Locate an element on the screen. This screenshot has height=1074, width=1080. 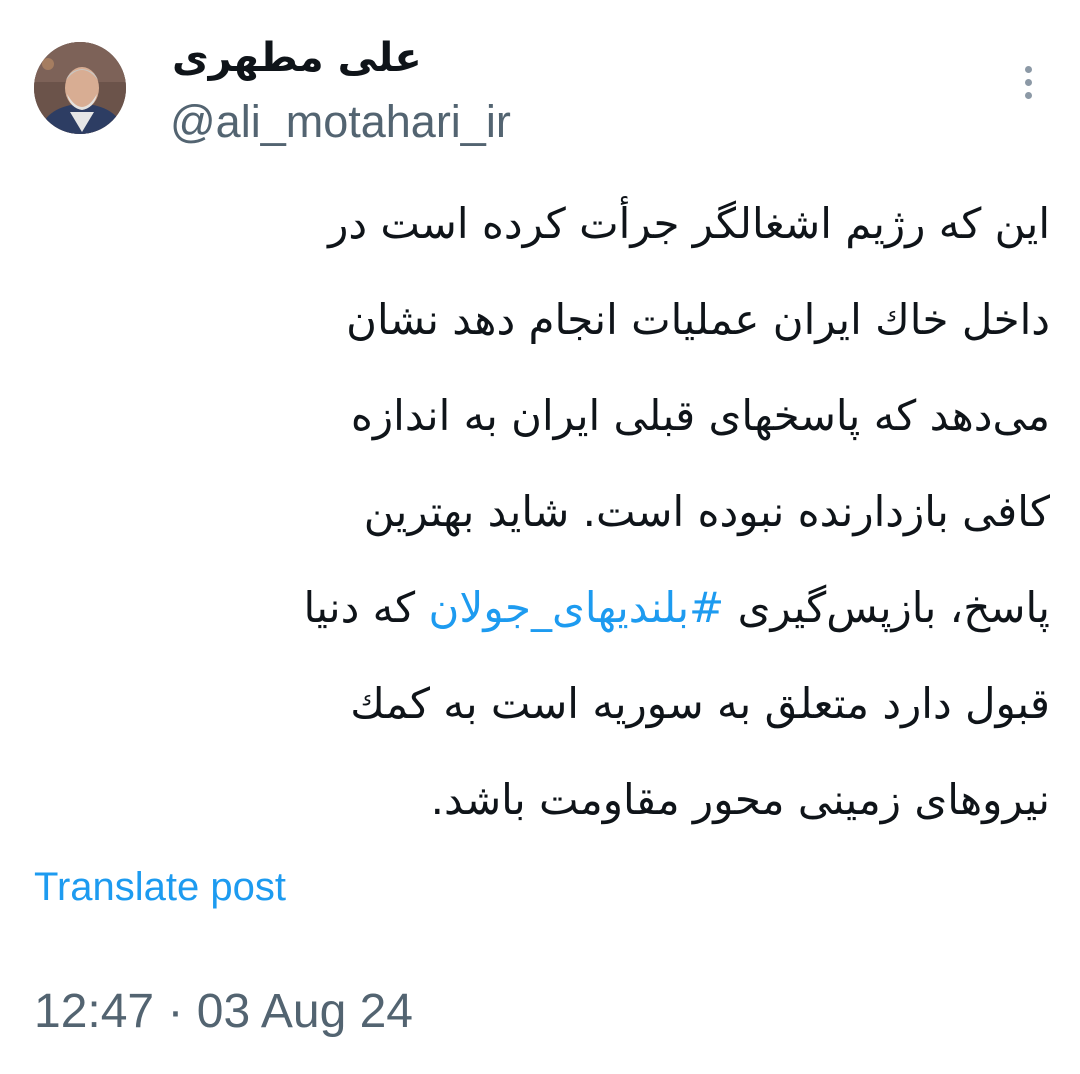
tweet-timestamp: 12:47 · 03 Aug 24 is located at coordinates (223, 1012).